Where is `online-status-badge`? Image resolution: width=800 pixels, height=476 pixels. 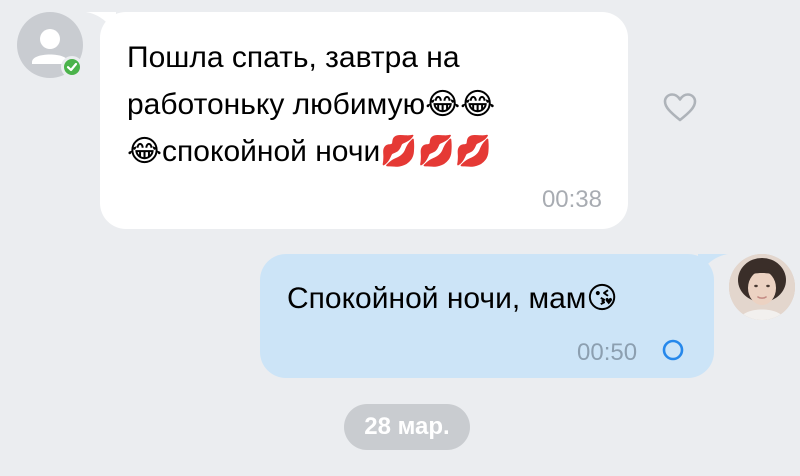
online-status-badge is located at coordinates (72, 67).